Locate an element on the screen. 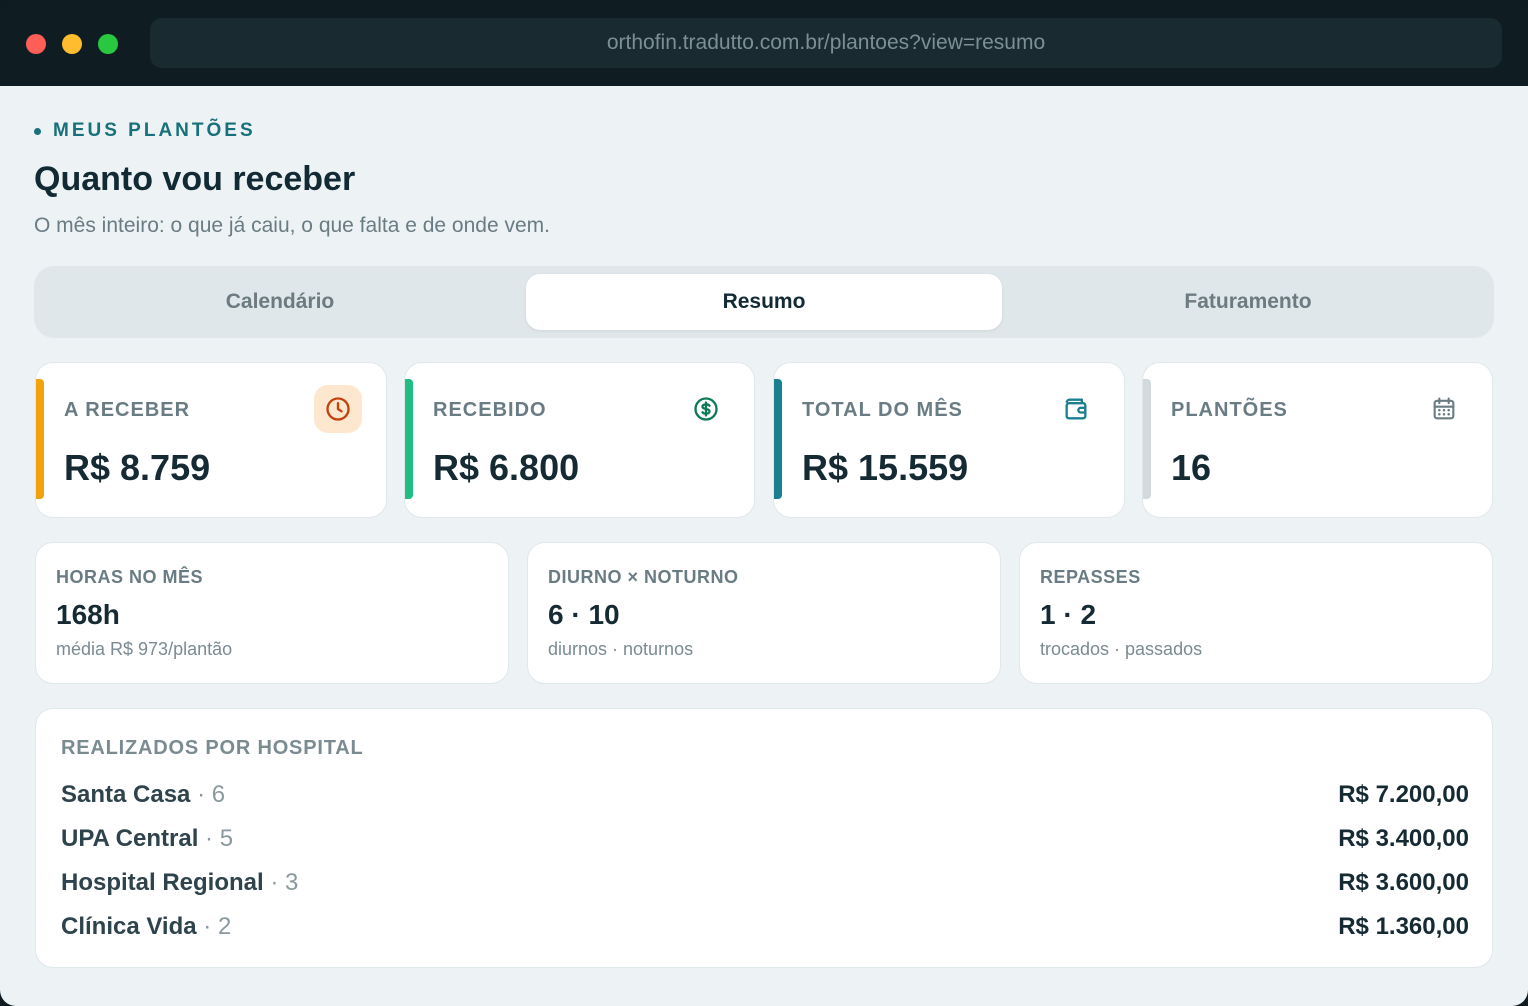 The image size is (1528, 1006). hospital-amount: R$ 7.200,00 is located at coordinates (1403, 794).